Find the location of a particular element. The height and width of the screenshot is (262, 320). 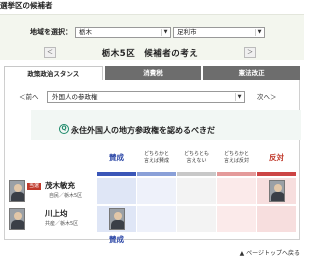

candidate-party: 共産／栃木5区 is located at coordinates (62, 224).